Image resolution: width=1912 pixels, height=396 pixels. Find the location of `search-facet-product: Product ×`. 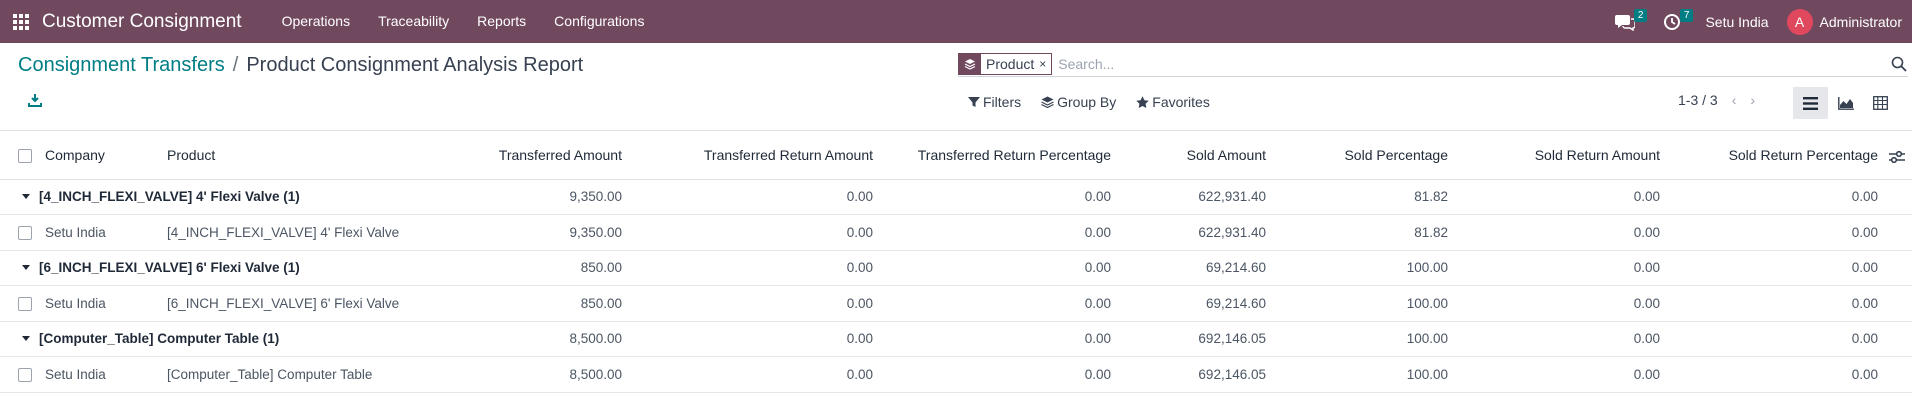

search-facet-product: Product × is located at coordinates (1005, 63).